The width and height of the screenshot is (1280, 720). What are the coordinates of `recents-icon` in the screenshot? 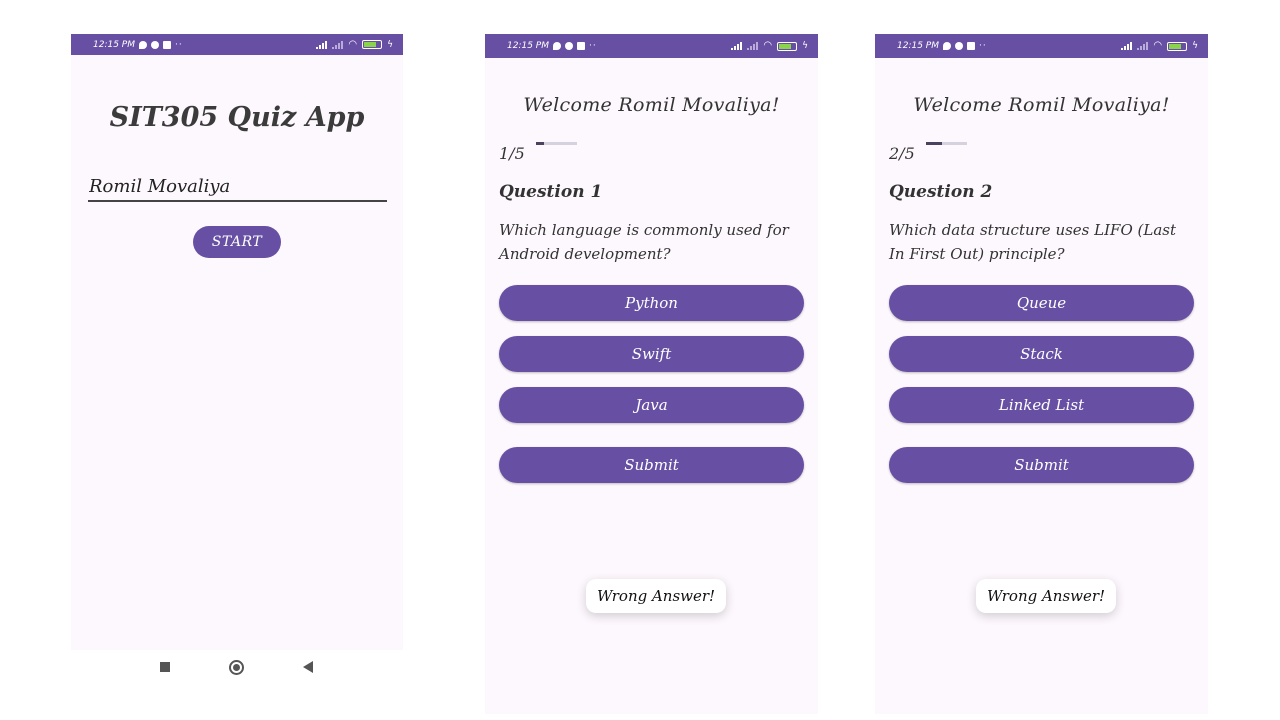 It's located at (165, 667).